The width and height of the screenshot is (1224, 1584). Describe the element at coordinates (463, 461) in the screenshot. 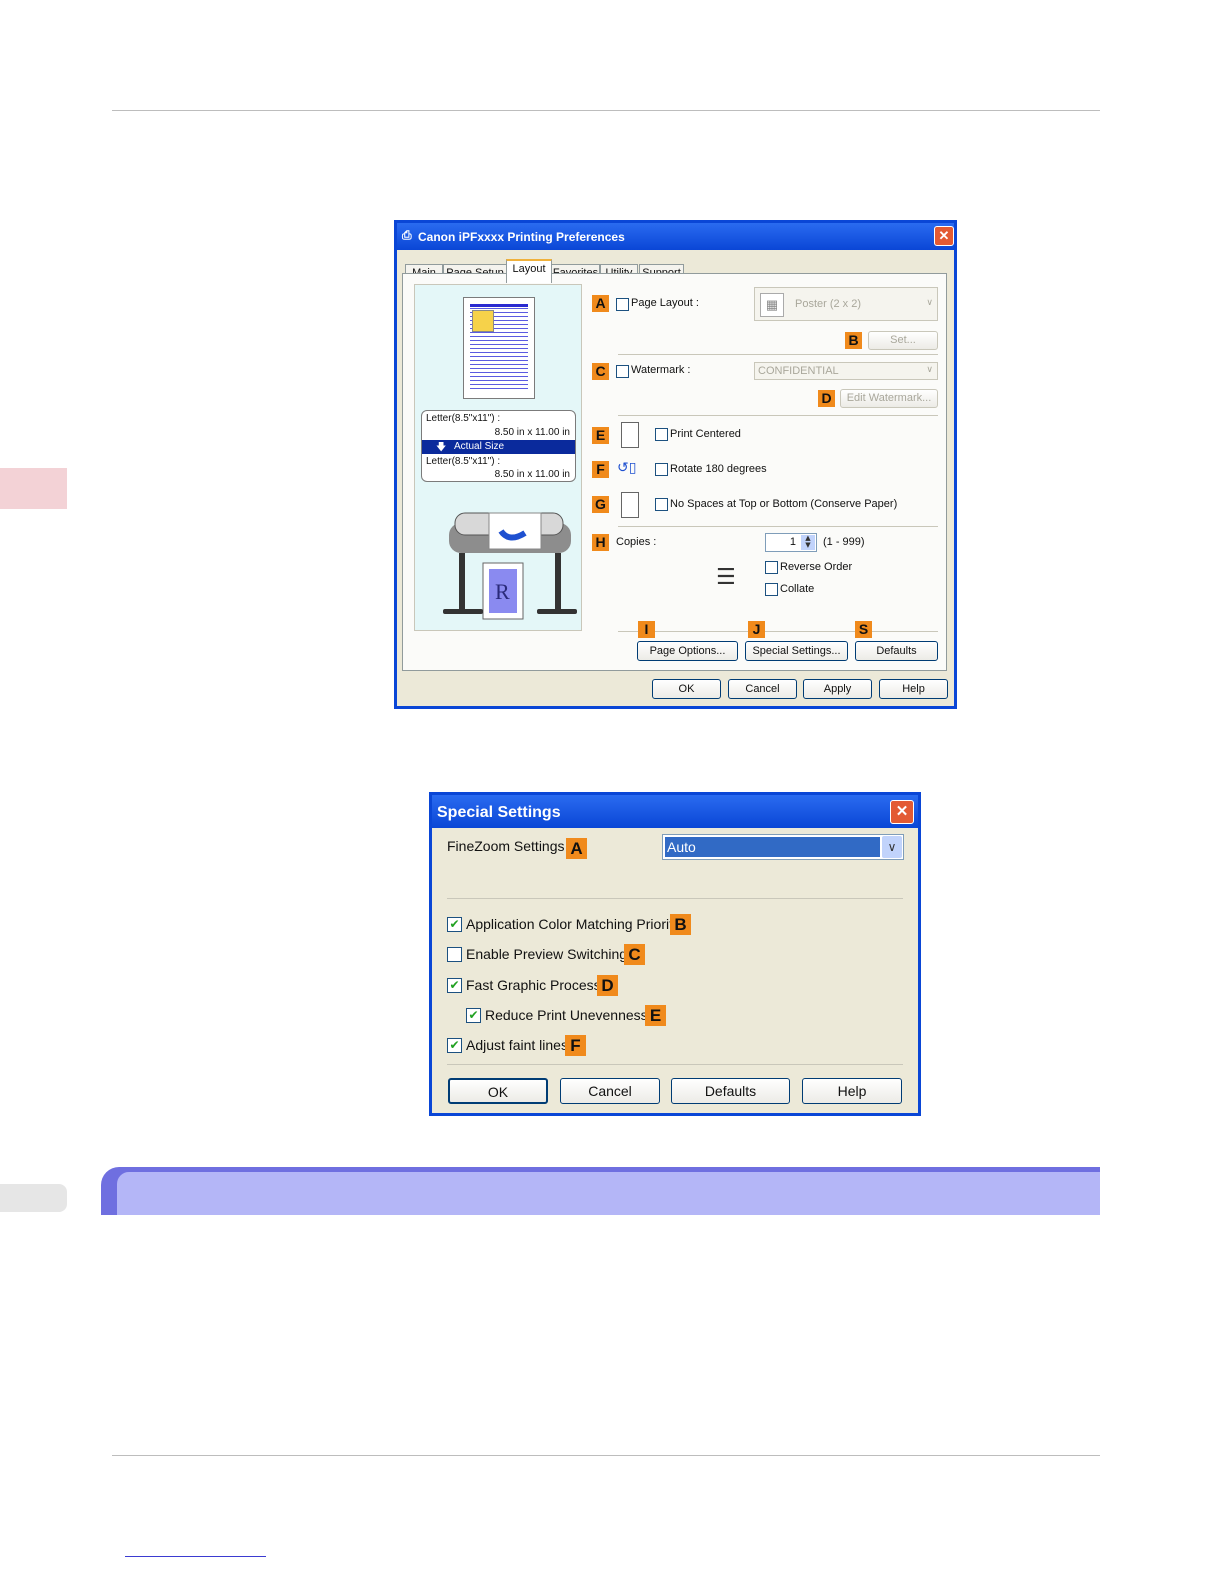

I see `paper-line2: Letter(8.5"x11") :` at that location.